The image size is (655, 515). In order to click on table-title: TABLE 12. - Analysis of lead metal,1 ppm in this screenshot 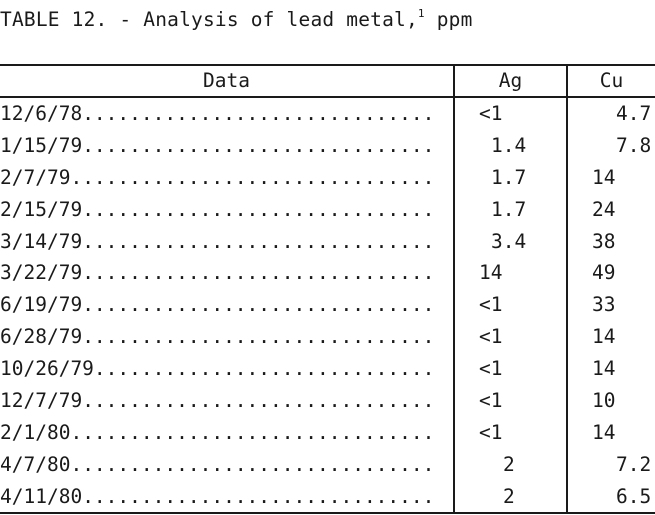, I will do `click(236, 19)`.